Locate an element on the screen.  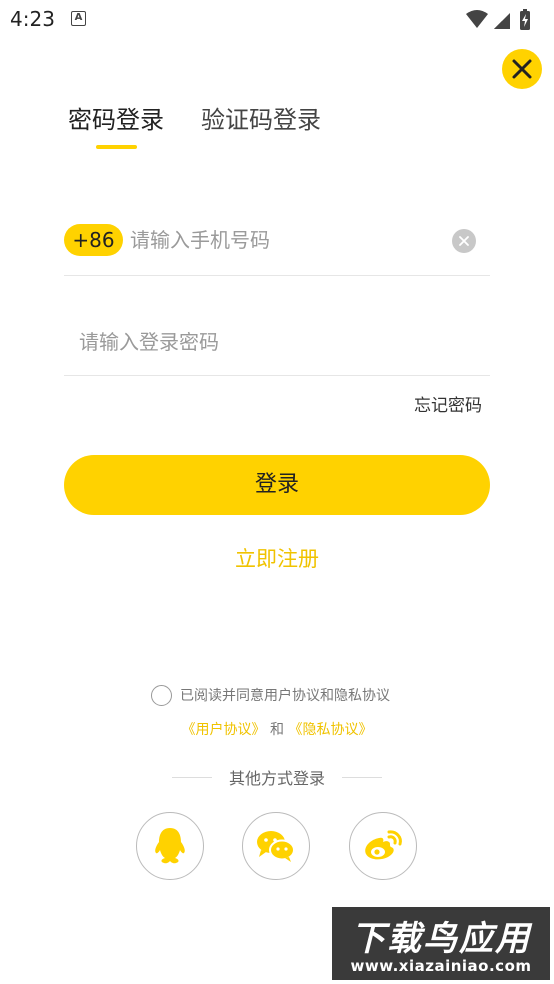
divider-line-right is located at coordinates (361, 777).